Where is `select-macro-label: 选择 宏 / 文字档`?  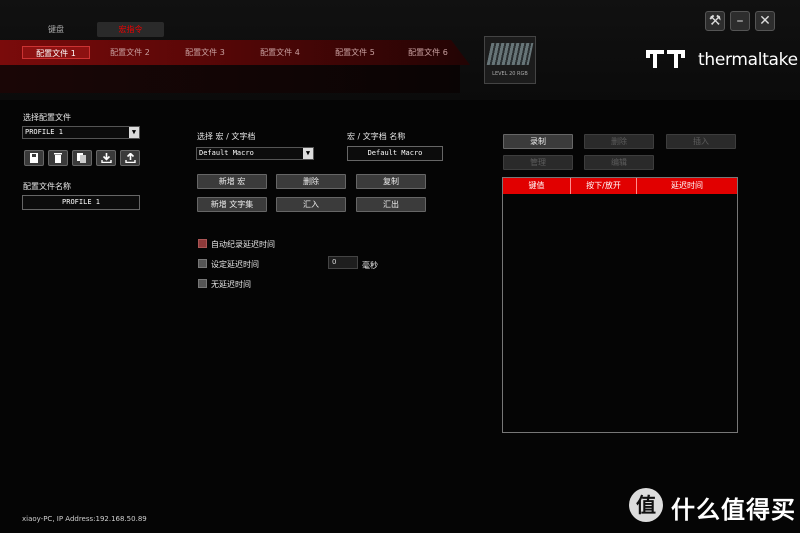 select-macro-label: 选择 宏 / 文字档 is located at coordinates (226, 136).